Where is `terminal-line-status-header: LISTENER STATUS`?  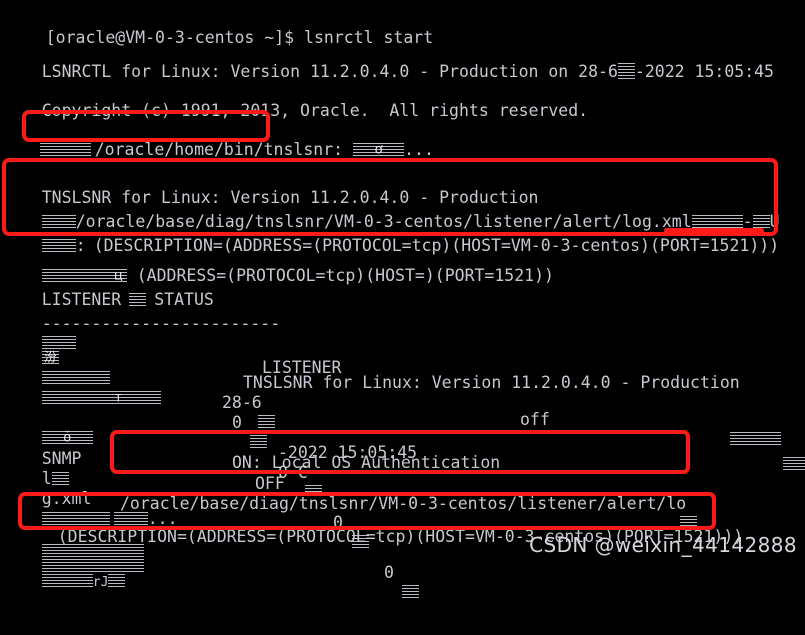 terminal-line-status-header: LISTENER STATUS is located at coordinates (402, 285).